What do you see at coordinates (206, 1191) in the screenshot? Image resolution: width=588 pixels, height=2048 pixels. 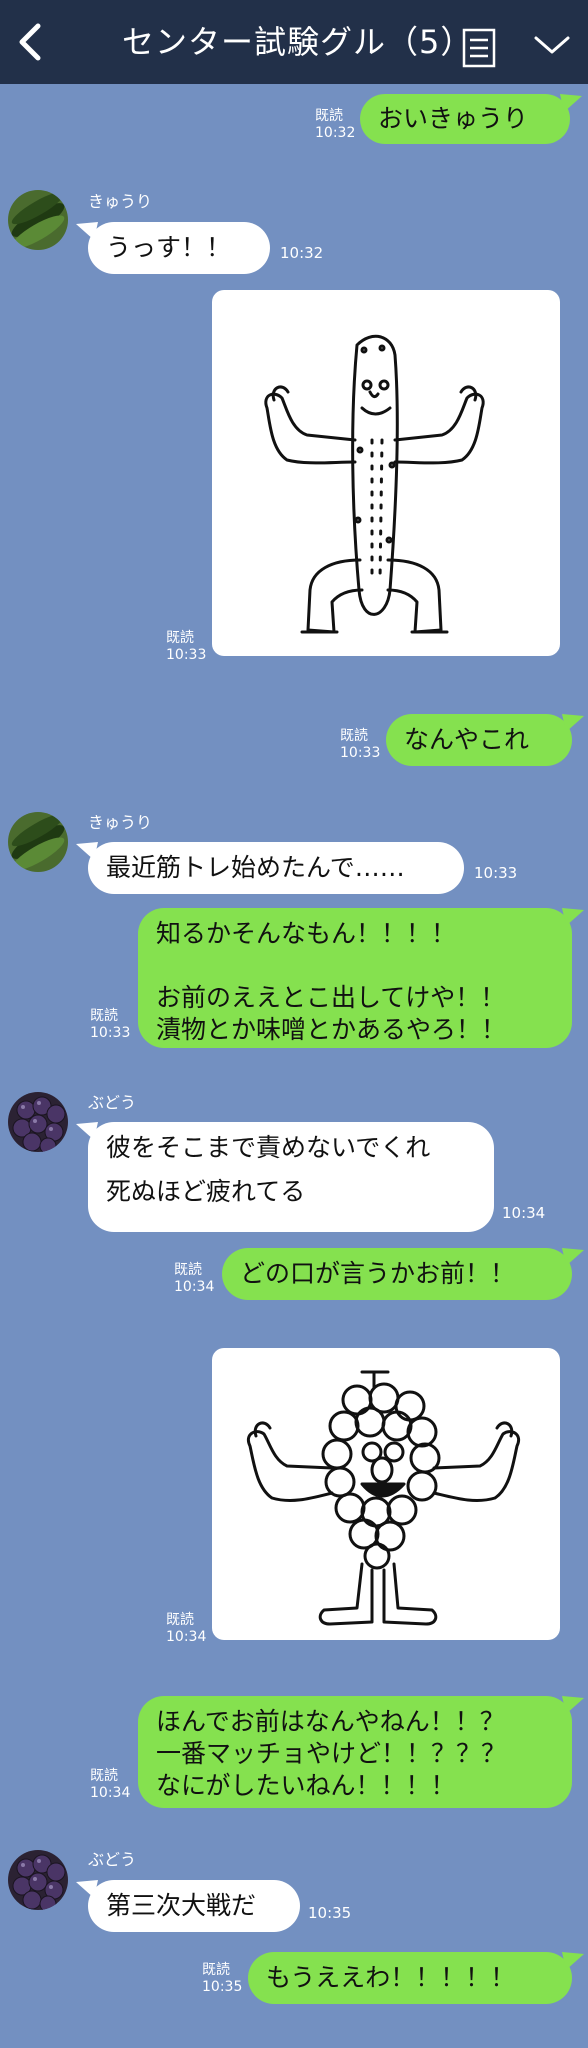 I see `message-text: 死ぬほど疲れてる` at bounding box center [206, 1191].